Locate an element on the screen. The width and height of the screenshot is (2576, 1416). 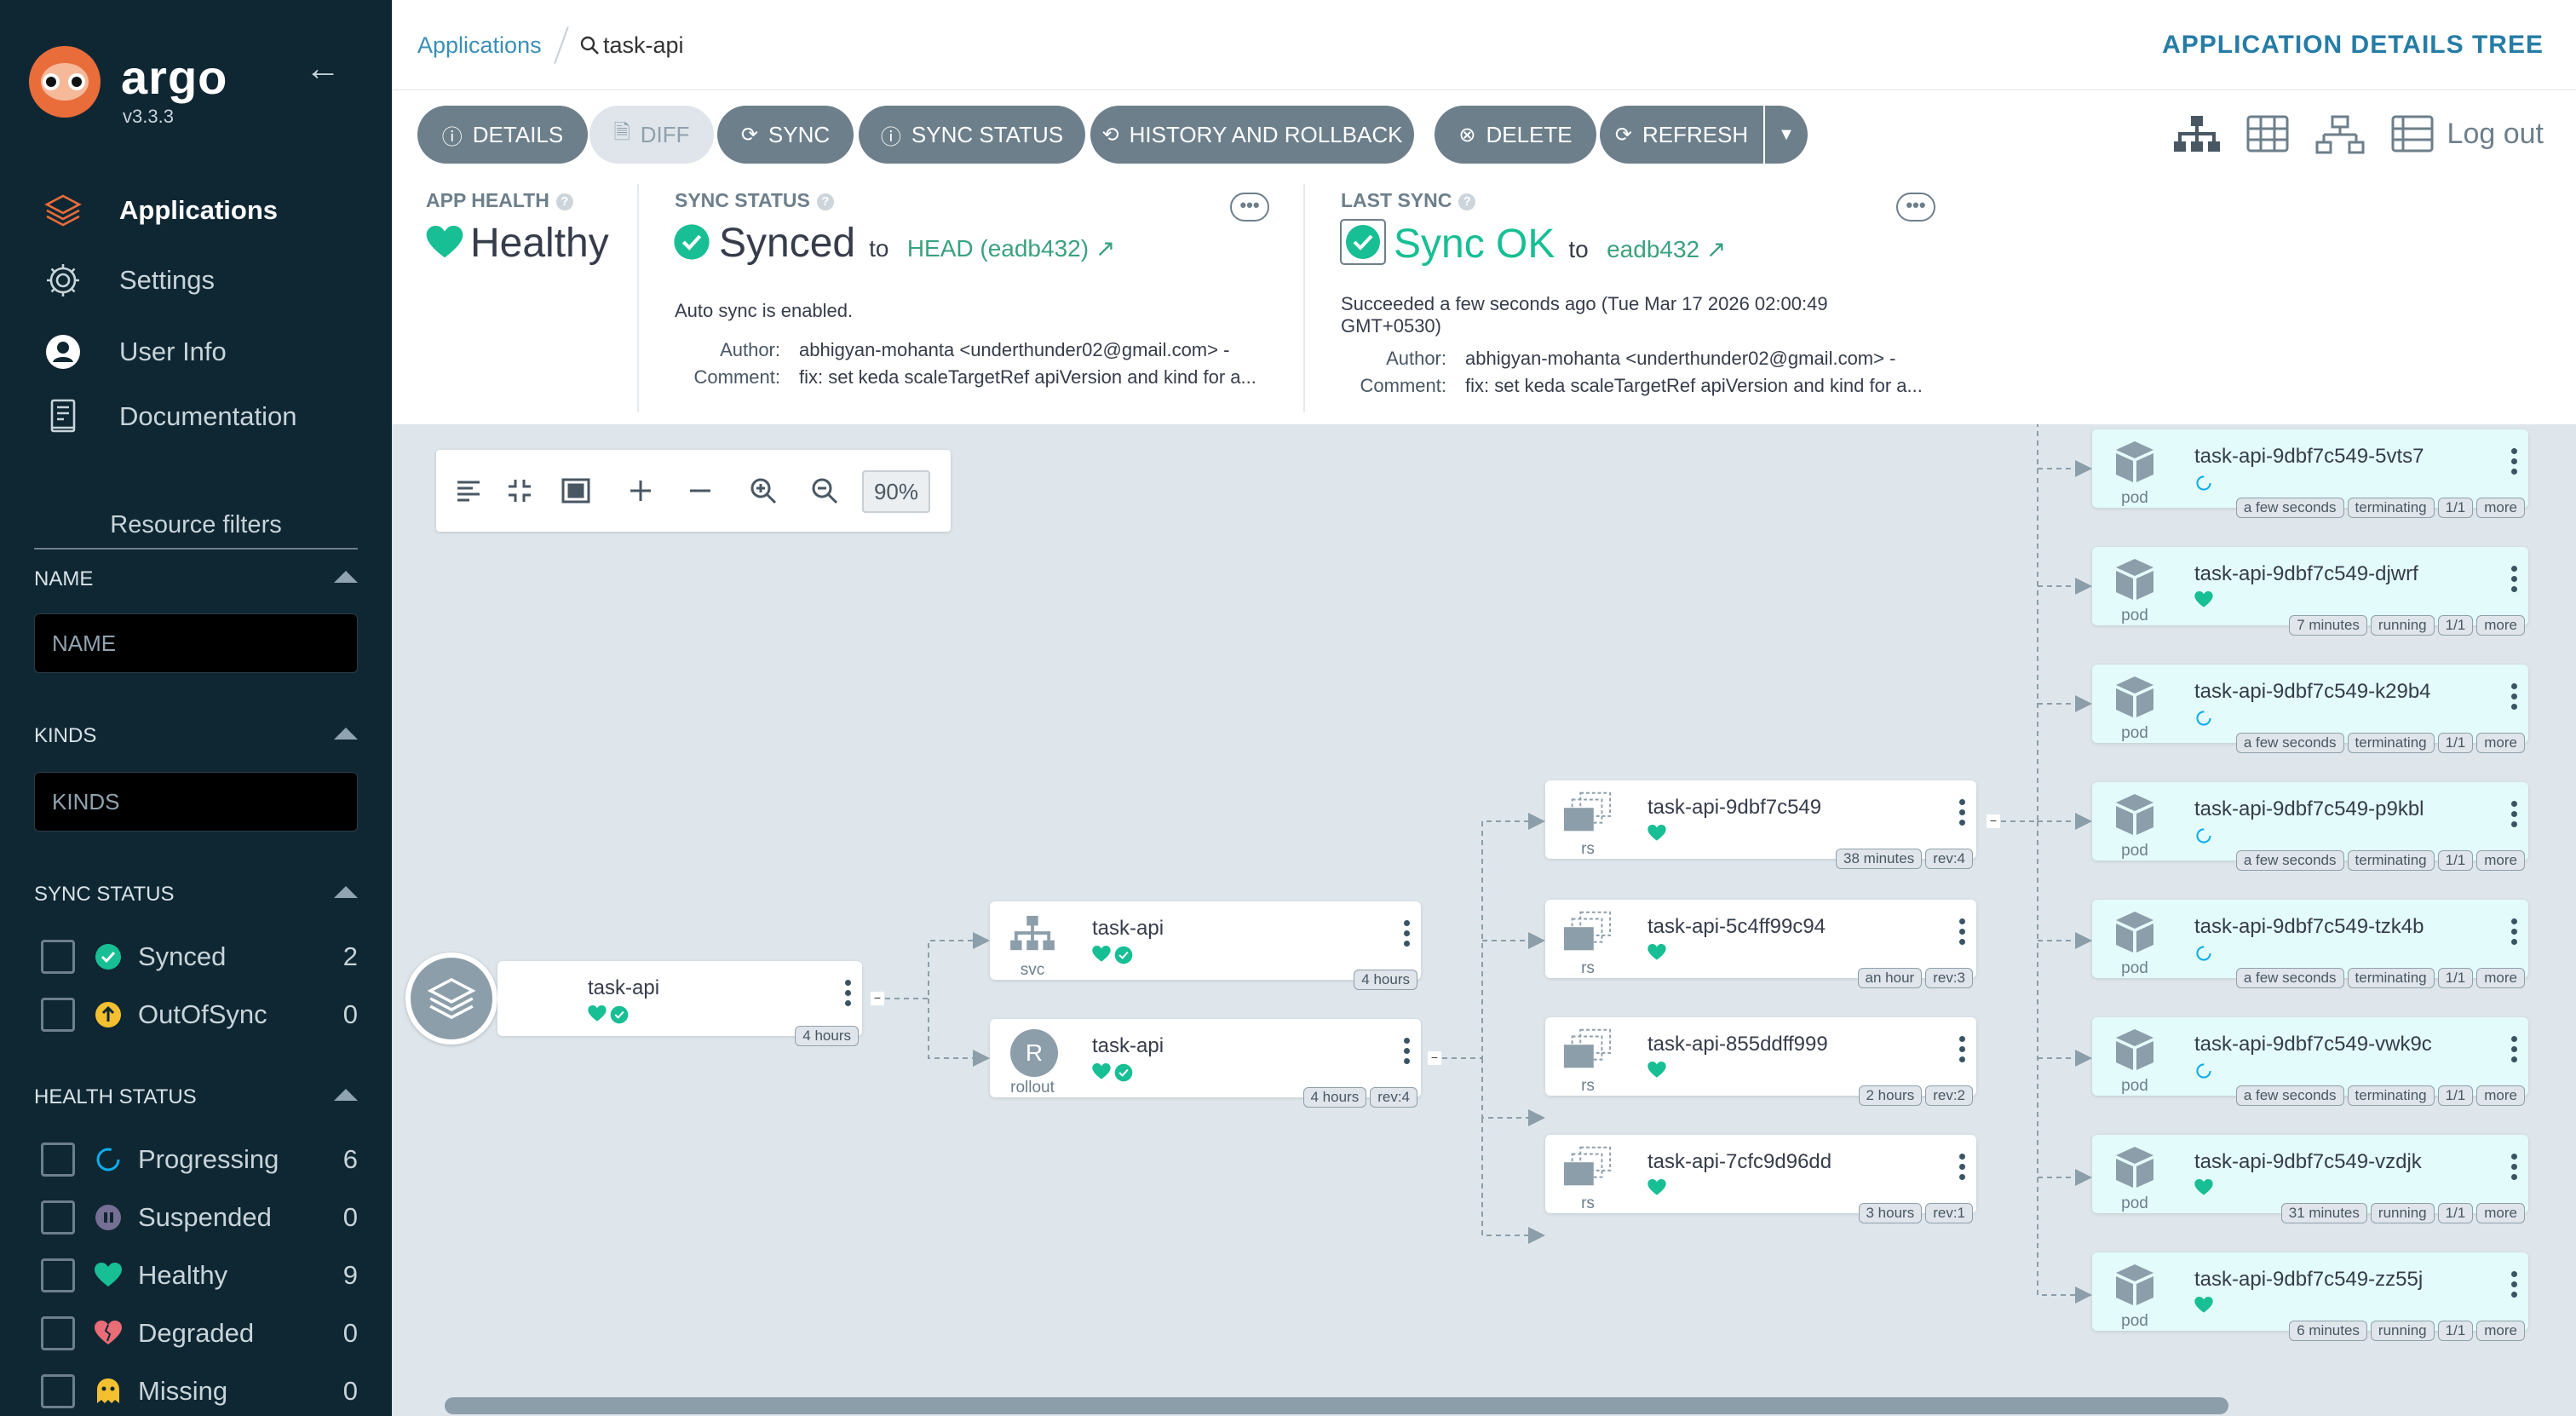
zoom-out-icon is located at coordinates (824, 490).